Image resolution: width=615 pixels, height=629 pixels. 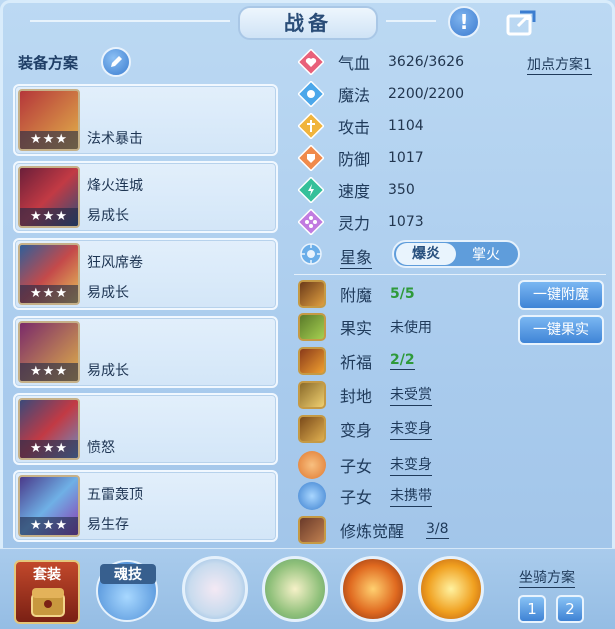 What do you see at coordinates (145, 506) in the screenshot?
I see `equip-card-6: ★★★ 五雷轰顶 易生存` at bounding box center [145, 506].